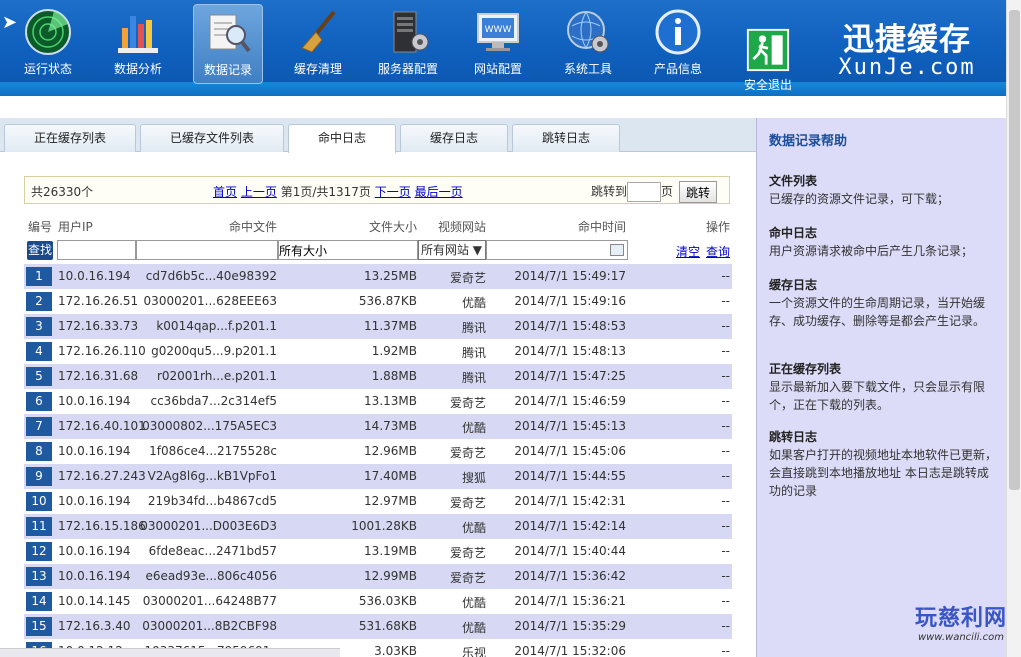 This screenshot has width=1021, height=657. I want to click on row-number: 1, so click(39, 276).